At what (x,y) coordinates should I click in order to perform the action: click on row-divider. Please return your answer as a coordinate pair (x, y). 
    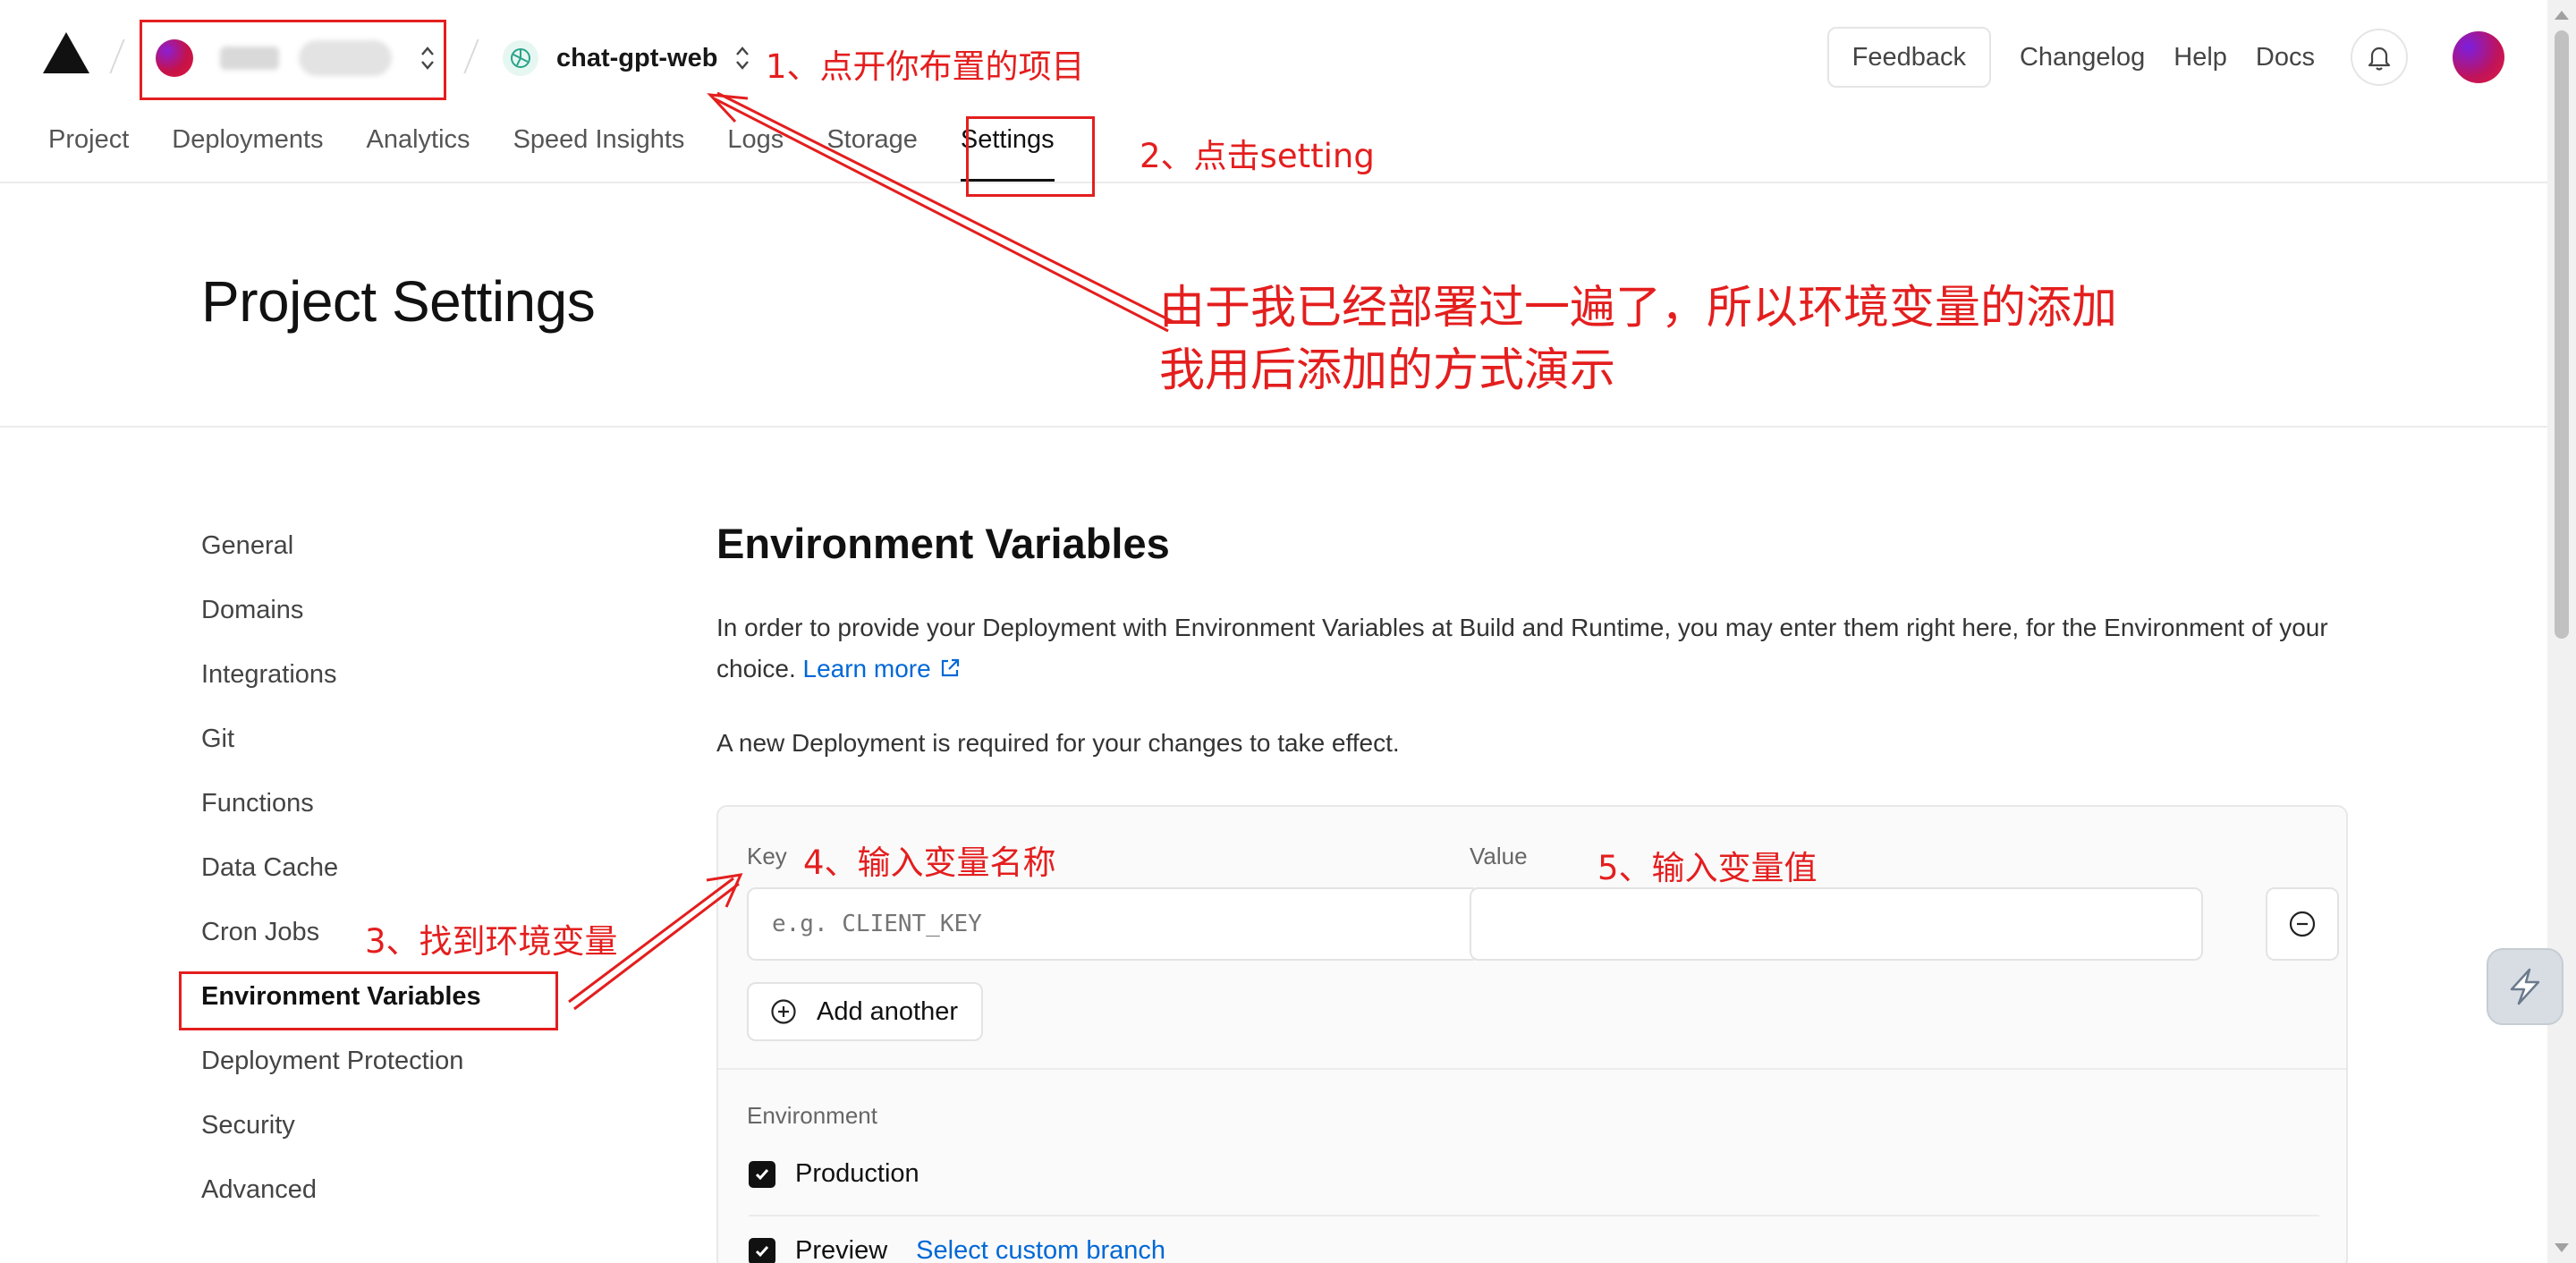
    Looking at the image, I should click on (1534, 1215).